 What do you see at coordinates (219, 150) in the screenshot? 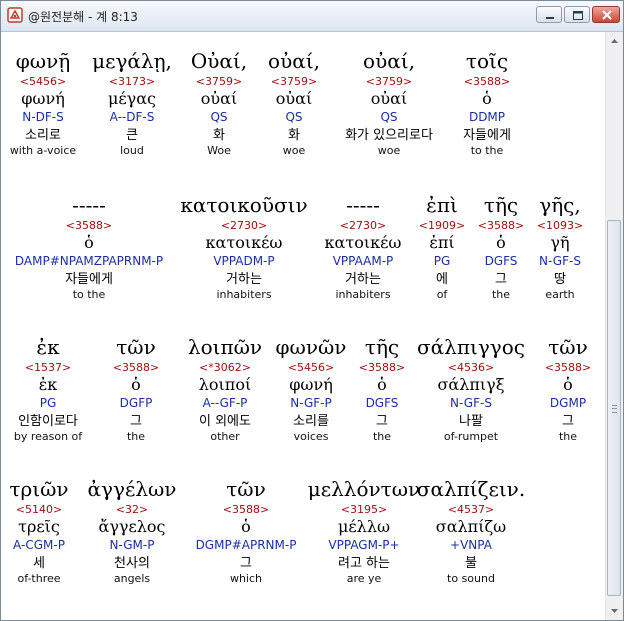
I see `english-gloss: Woe` at bounding box center [219, 150].